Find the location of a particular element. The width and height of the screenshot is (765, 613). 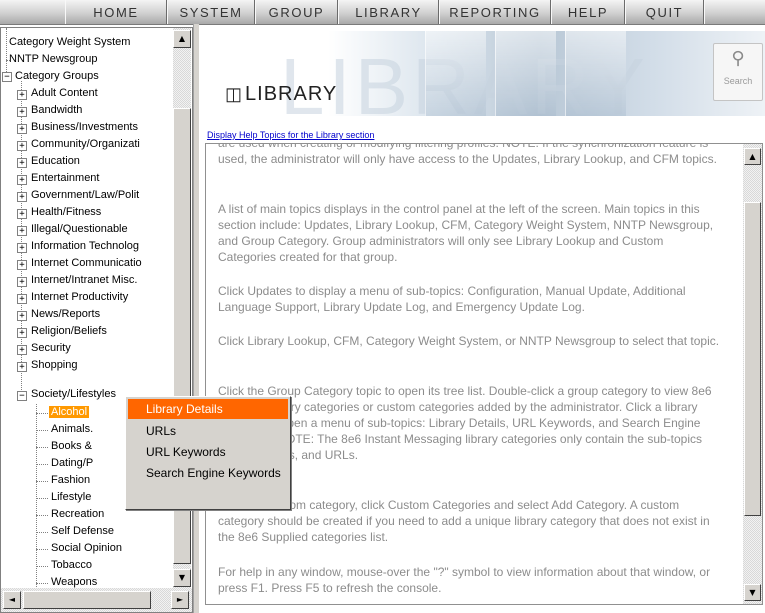

tree-child-item: Tobacco is located at coordinates (71, 565).